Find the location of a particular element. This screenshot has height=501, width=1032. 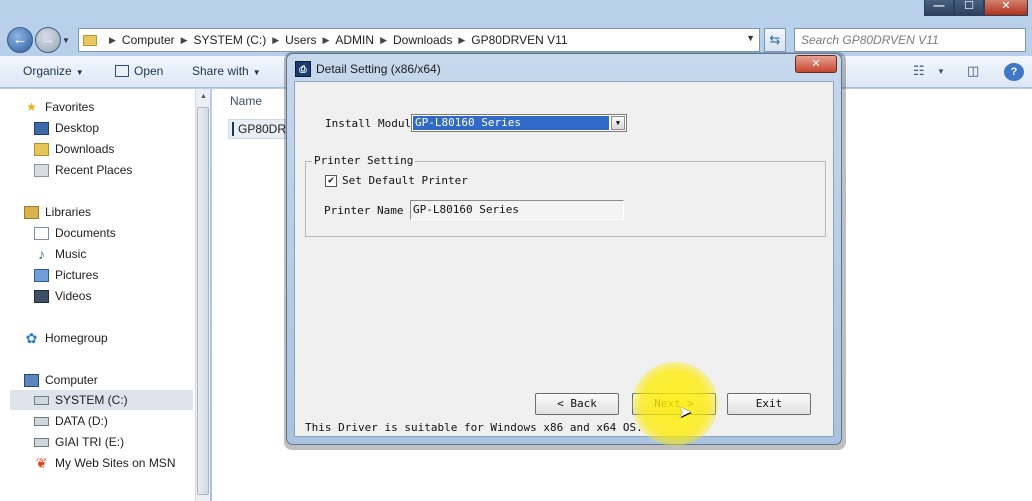

open-icon is located at coordinates (122, 71).